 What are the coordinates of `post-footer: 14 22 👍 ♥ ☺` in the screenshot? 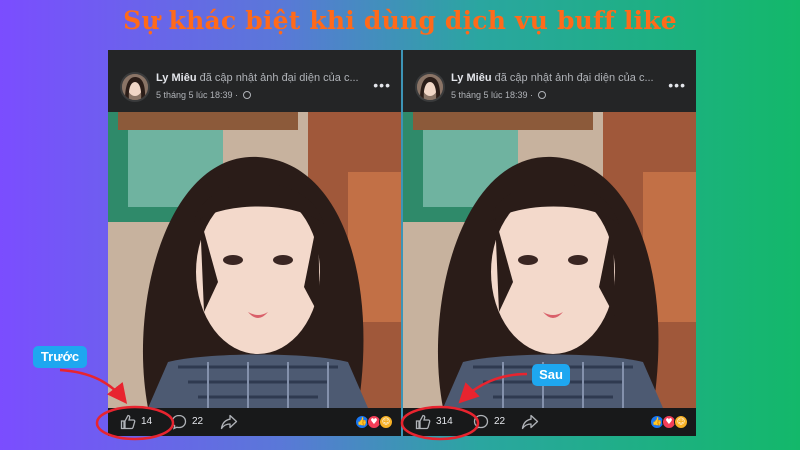 It's located at (254, 422).